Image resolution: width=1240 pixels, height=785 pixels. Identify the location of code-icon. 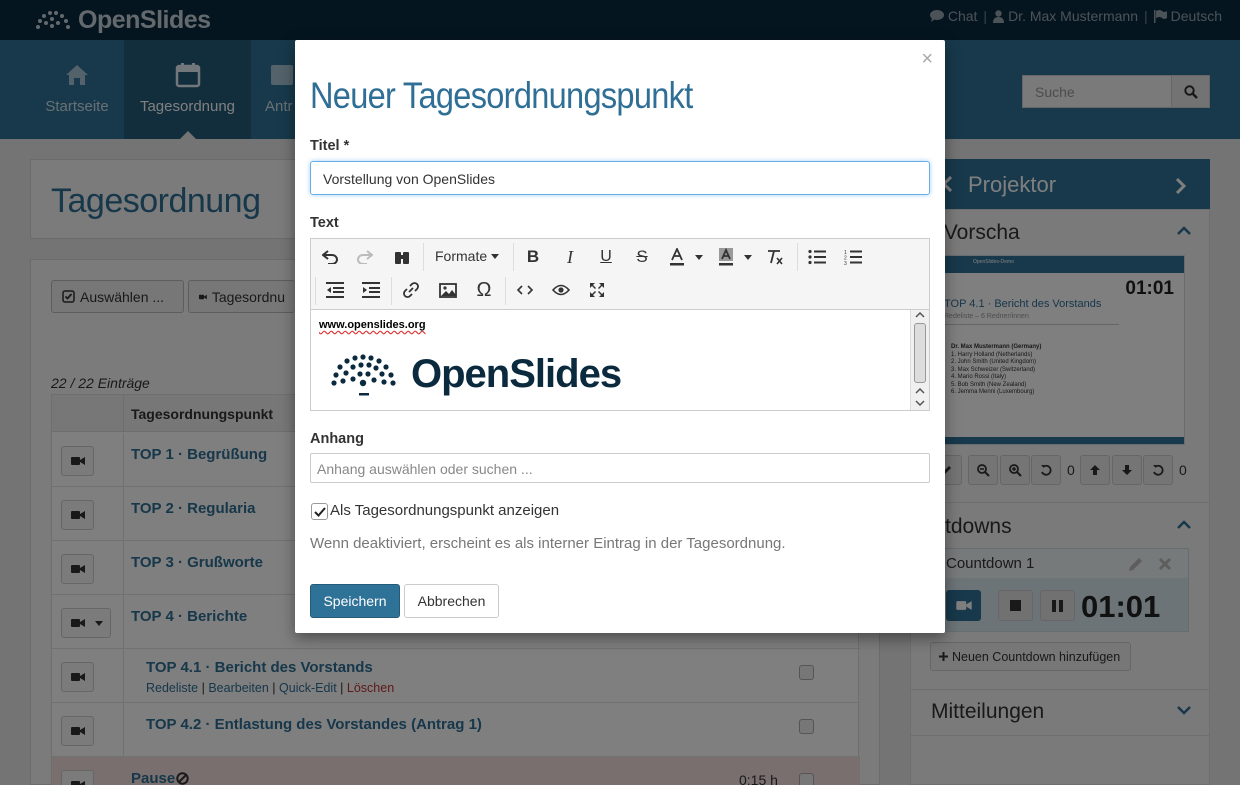
(525, 290).